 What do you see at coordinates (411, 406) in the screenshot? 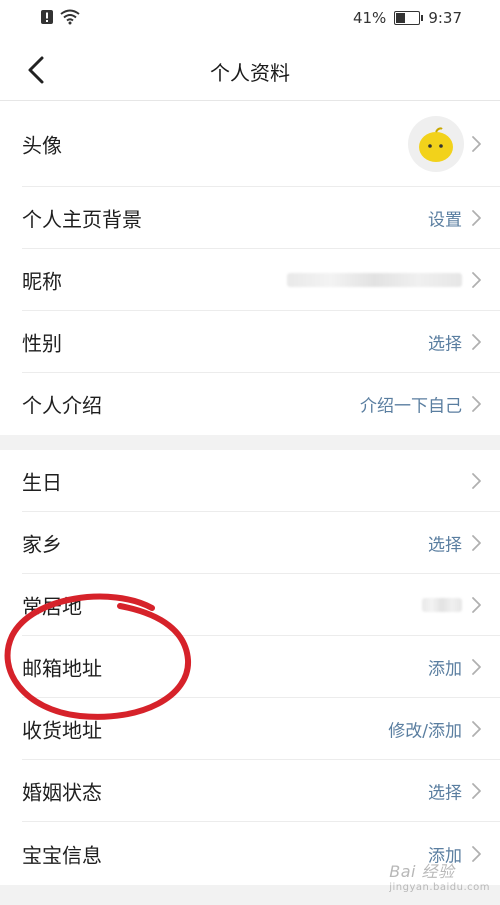
I see `row-value: 介绍一下自己` at bounding box center [411, 406].